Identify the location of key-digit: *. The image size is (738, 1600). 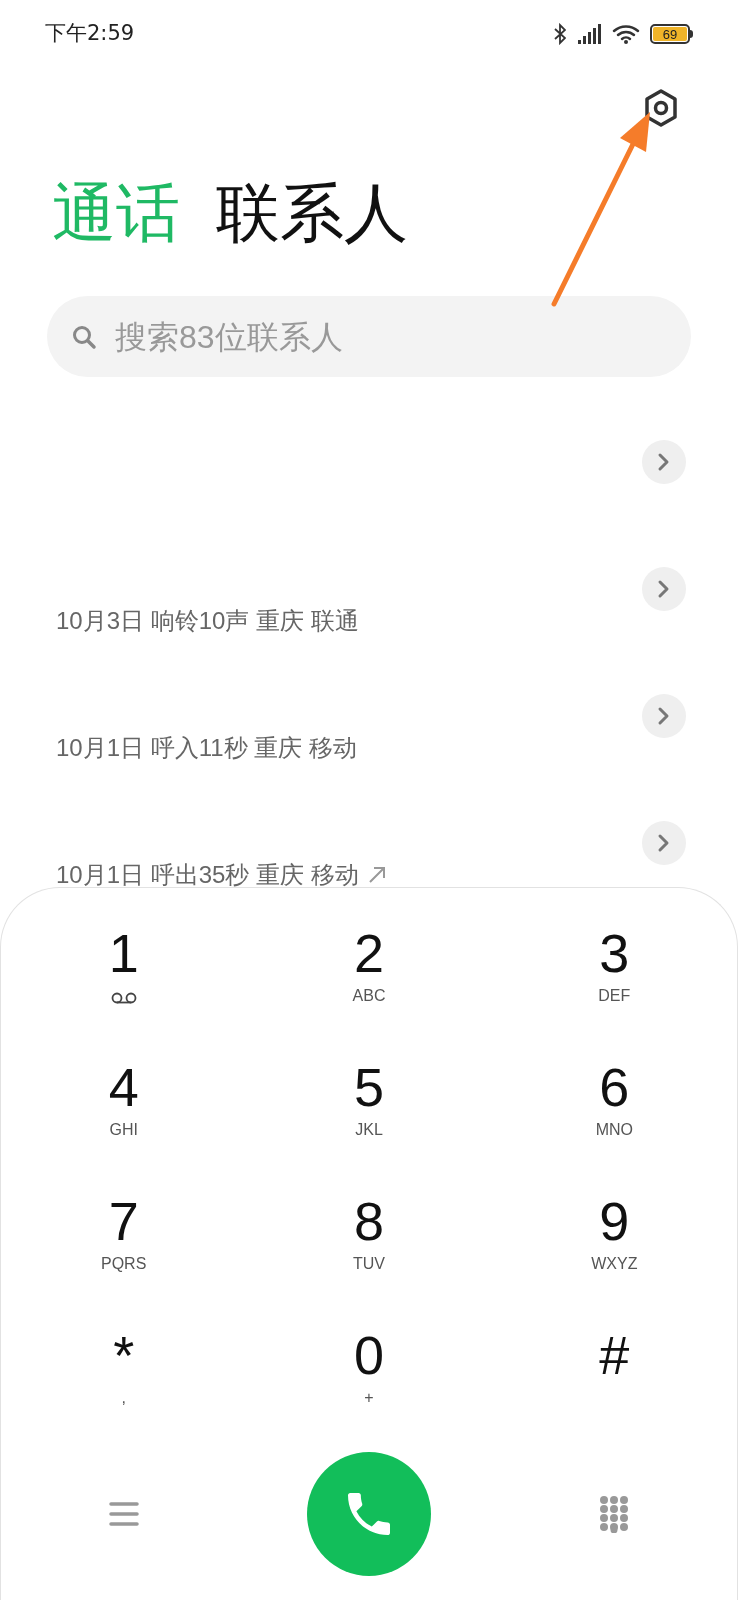
(124, 1355).